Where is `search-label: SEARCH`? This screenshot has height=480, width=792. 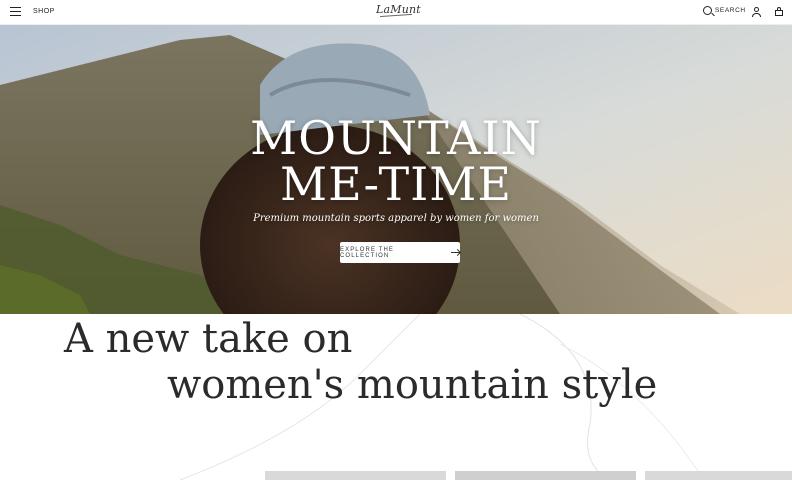 search-label: SEARCH is located at coordinates (730, 10).